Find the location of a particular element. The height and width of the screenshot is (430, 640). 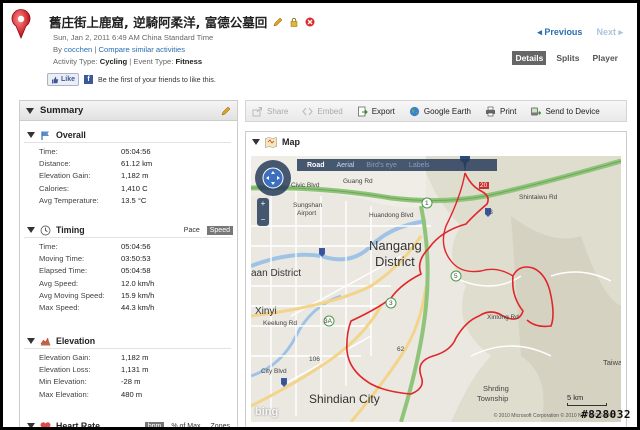

stat-label: Elevation Loss: is located at coordinates (65, 369).